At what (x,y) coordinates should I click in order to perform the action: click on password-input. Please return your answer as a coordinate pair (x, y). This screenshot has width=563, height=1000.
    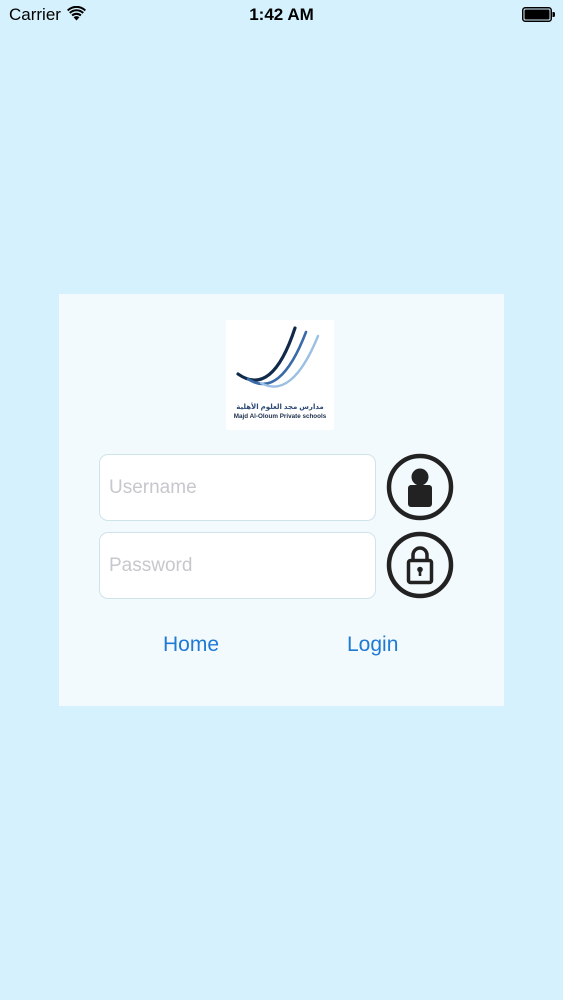
    Looking at the image, I should click on (237, 565).